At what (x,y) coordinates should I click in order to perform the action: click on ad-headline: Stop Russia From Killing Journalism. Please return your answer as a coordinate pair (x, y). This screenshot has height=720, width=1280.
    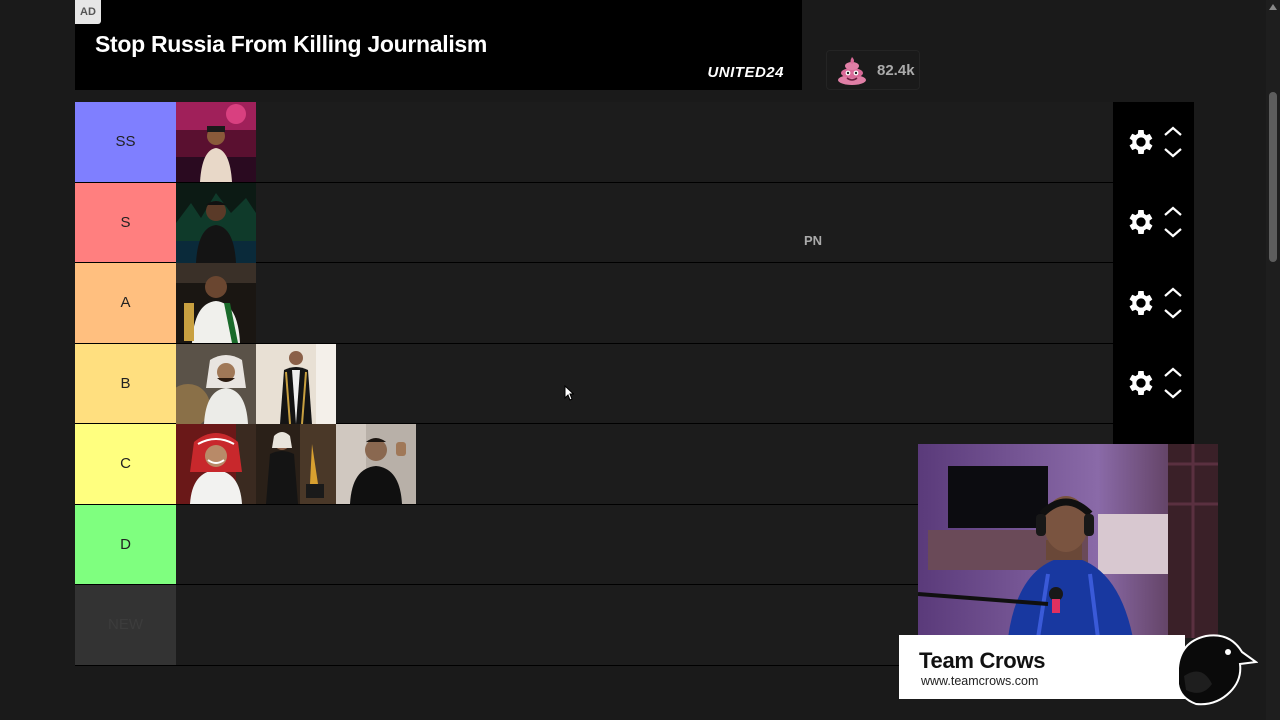
    Looking at the image, I should click on (291, 44).